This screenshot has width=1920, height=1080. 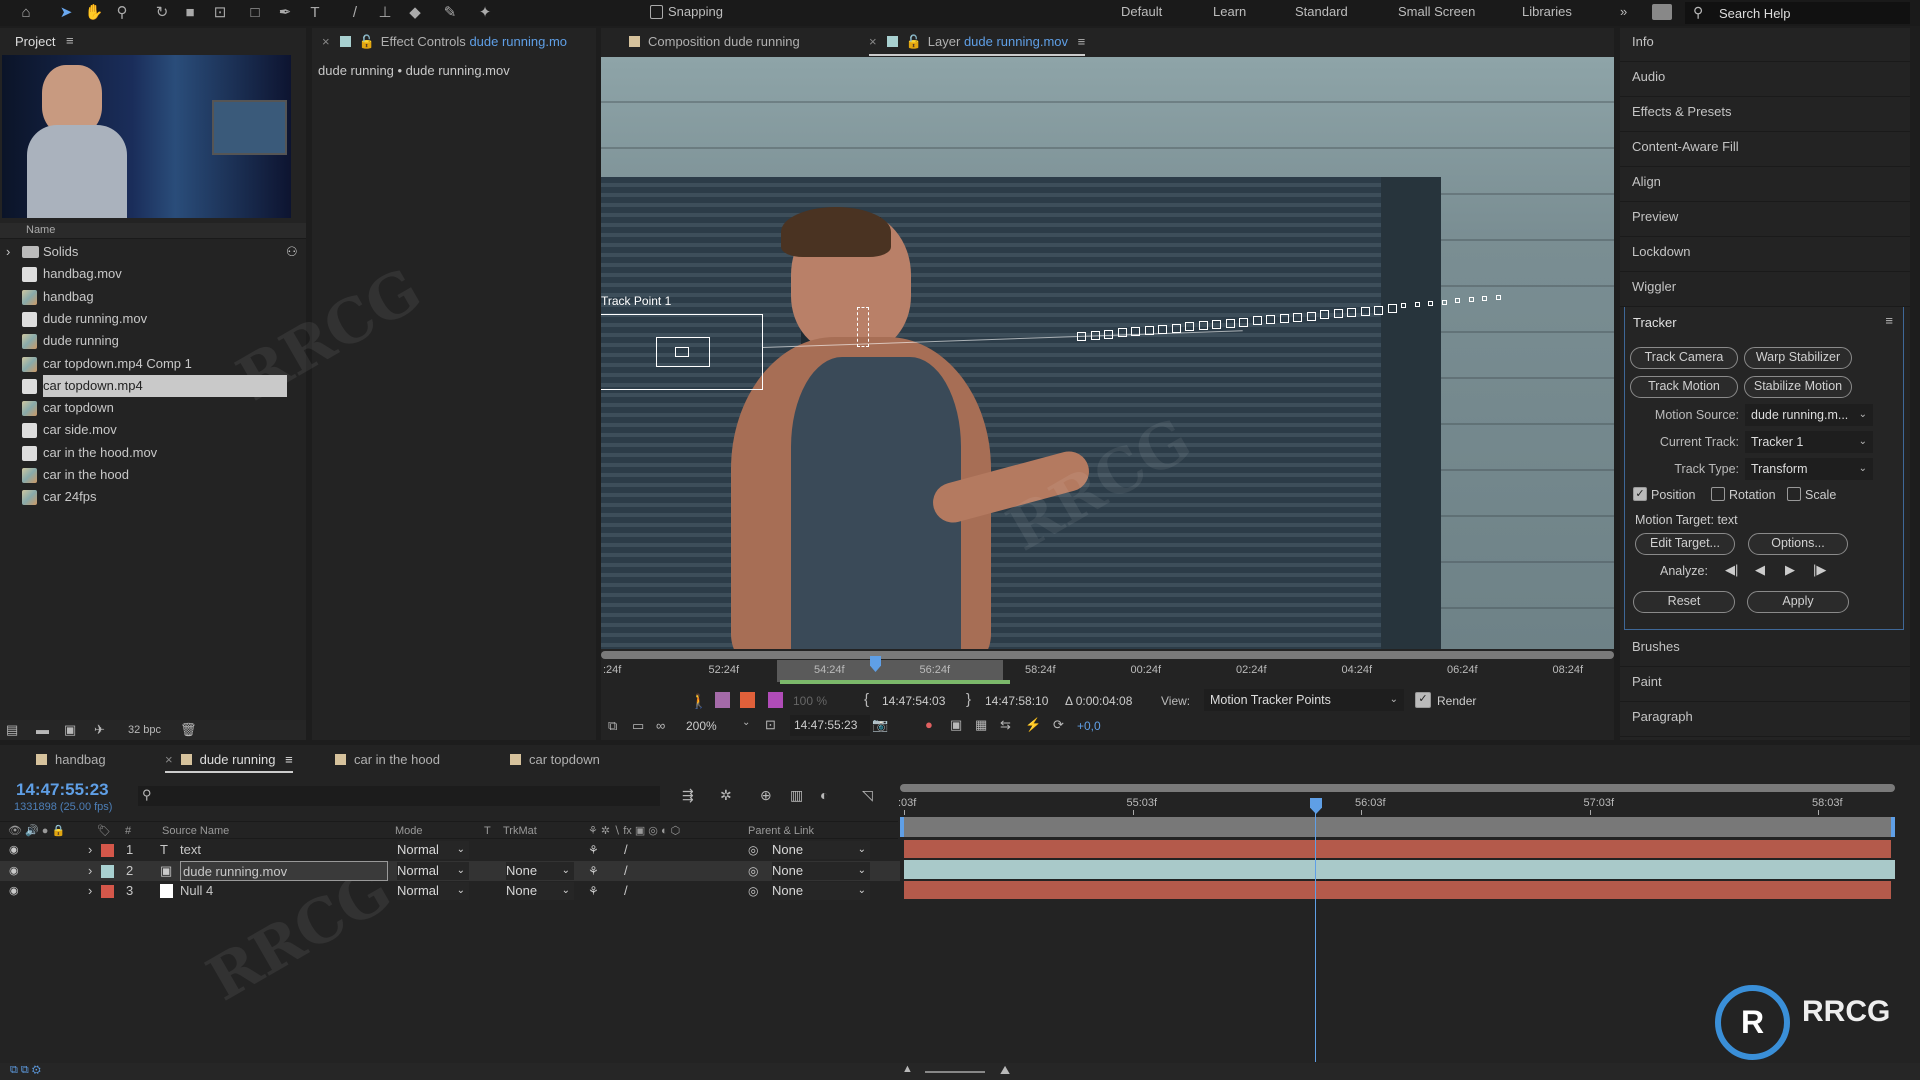 I want to click on trkmat-dropdown: None ⌄, so click(x=540, y=870).